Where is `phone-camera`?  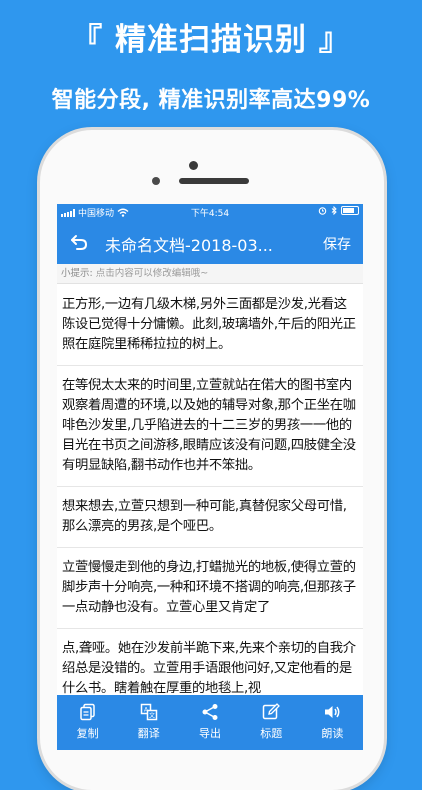
phone-camera is located at coordinates (193, 165).